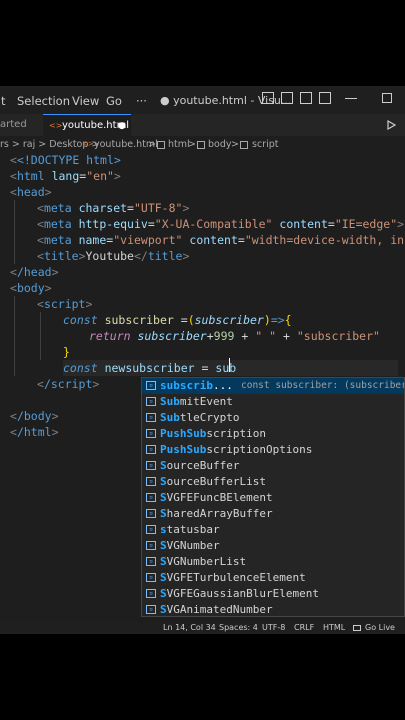  I want to click on suggestion-item: ▫ SourceBufferList, so click(273, 482).